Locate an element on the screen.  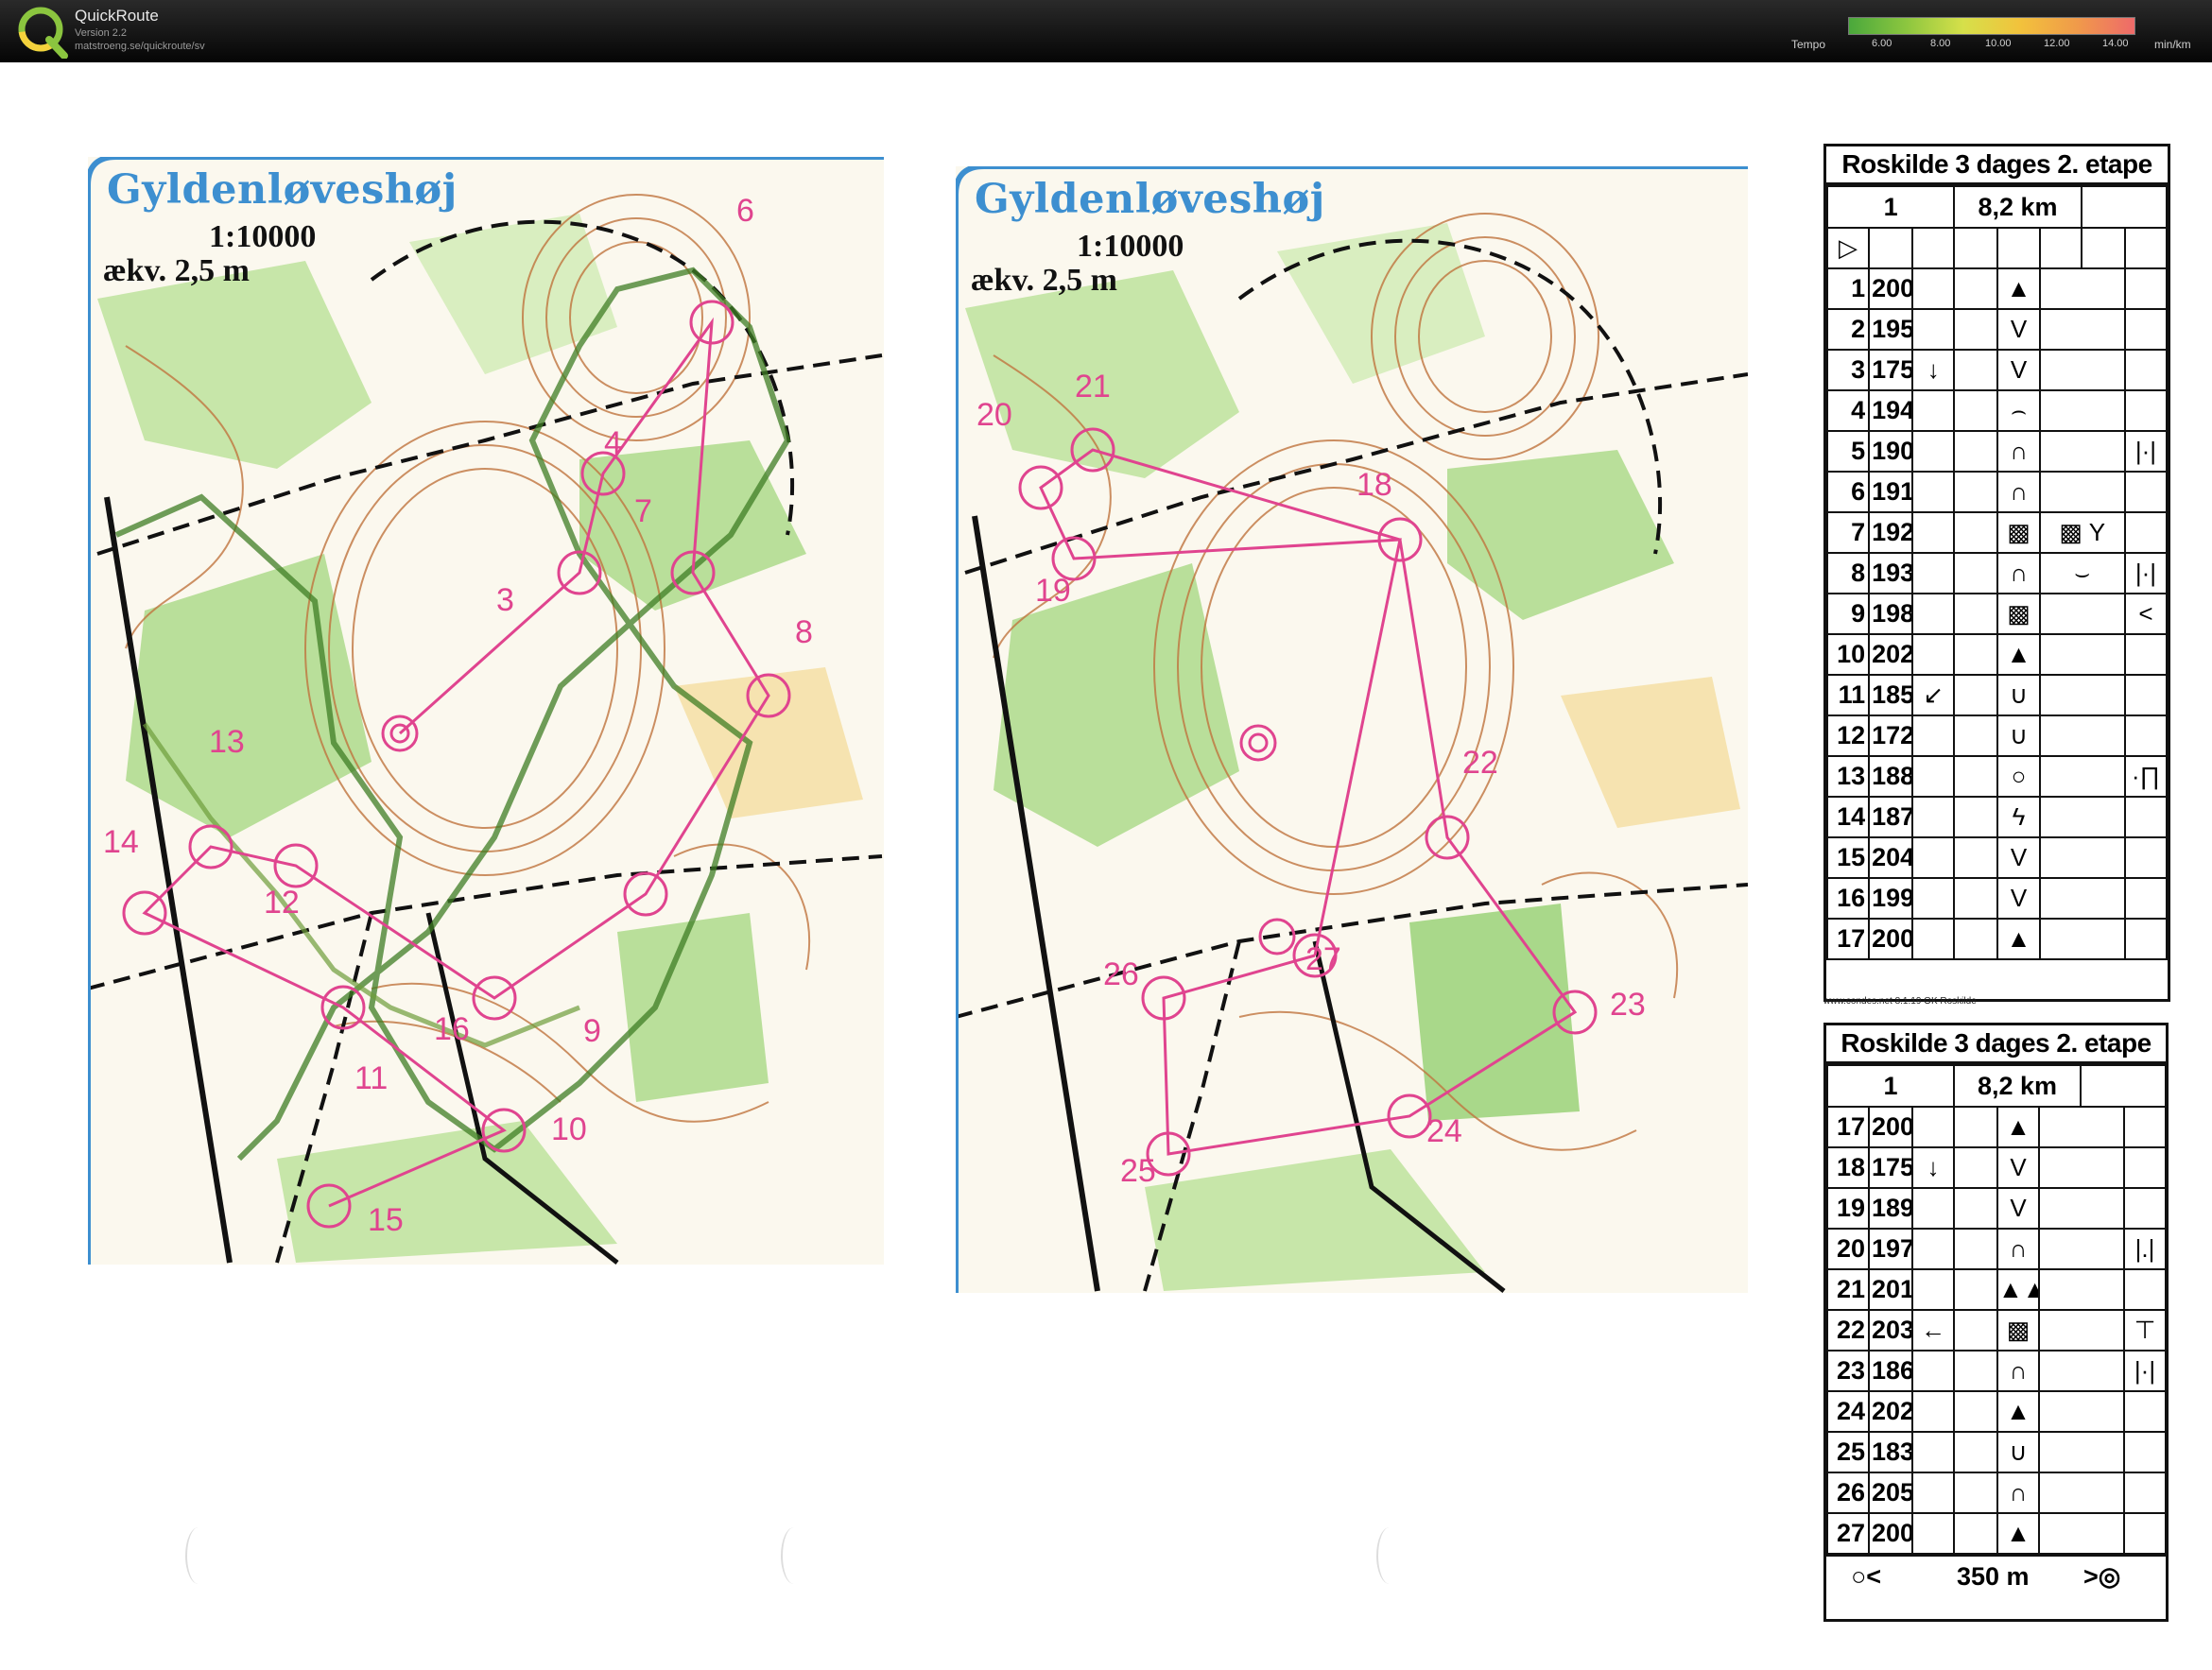
control-number-cell: 11 is located at coordinates (1848, 695).